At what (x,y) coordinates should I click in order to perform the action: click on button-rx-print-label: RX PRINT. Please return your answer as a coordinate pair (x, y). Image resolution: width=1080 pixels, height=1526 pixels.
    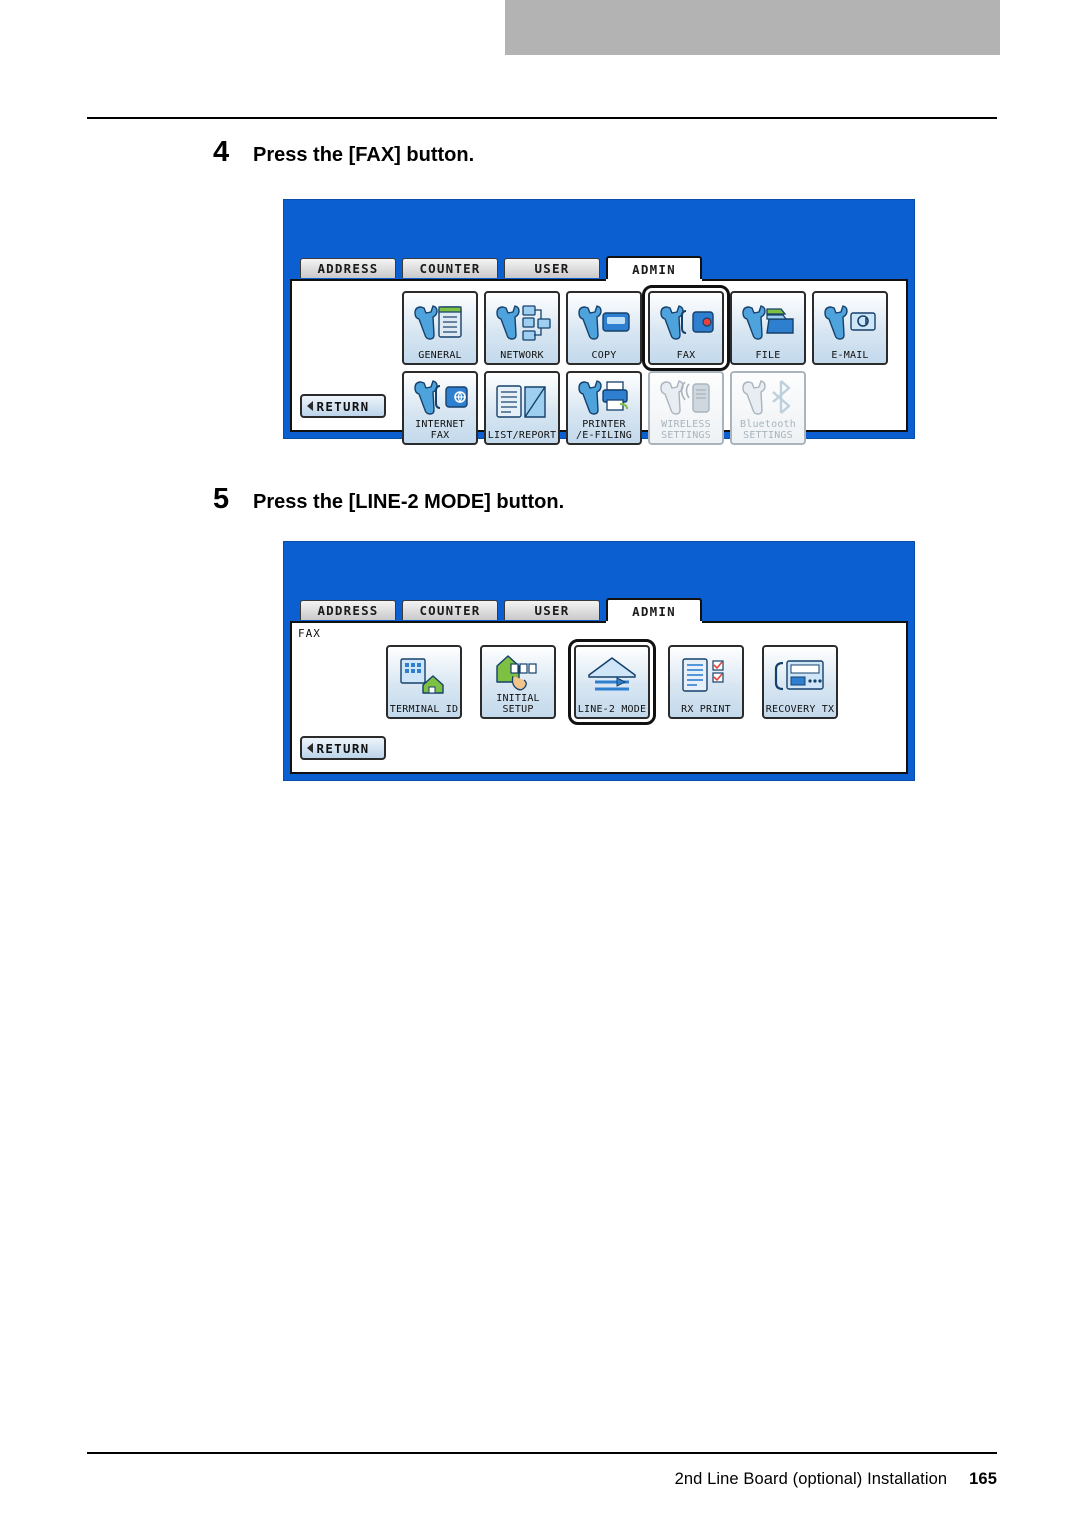
    Looking at the image, I should click on (706, 709).